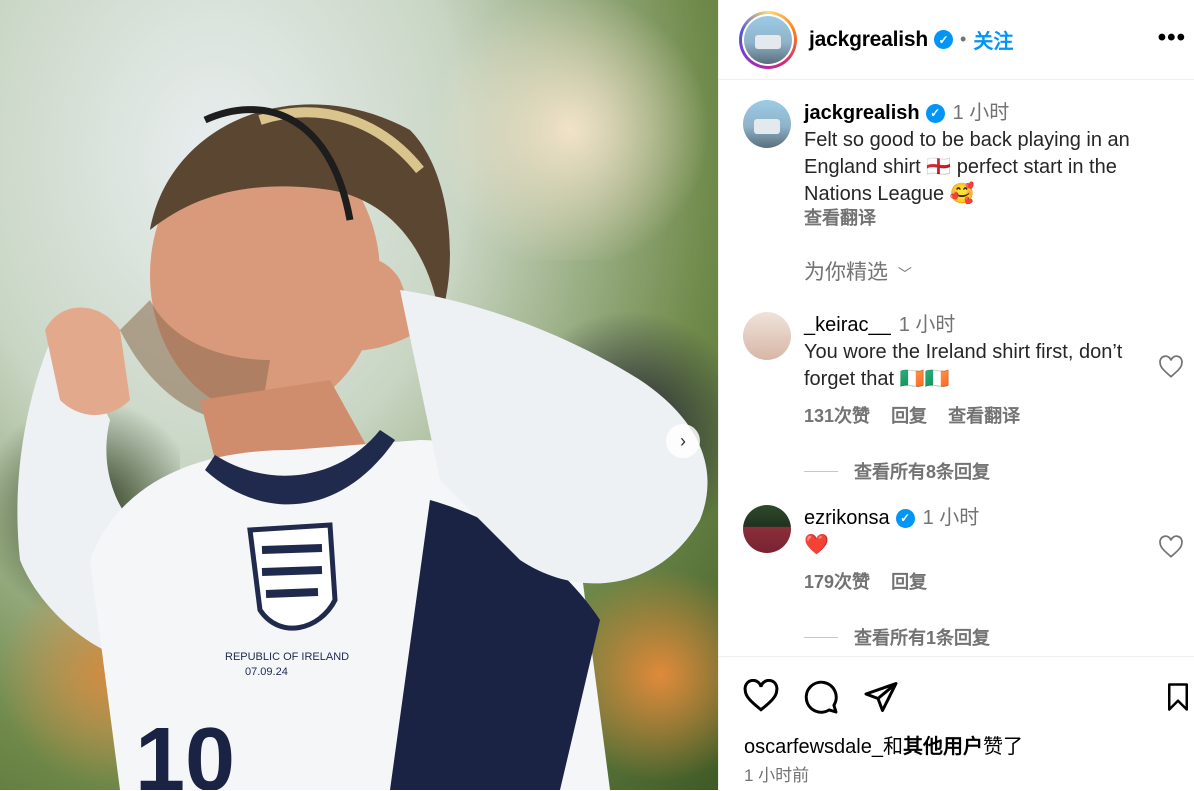 The width and height of the screenshot is (1194, 791). Describe the element at coordinates (922, 471) in the screenshot. I see `view-replies-label: 查看所有8条回复` at that location.